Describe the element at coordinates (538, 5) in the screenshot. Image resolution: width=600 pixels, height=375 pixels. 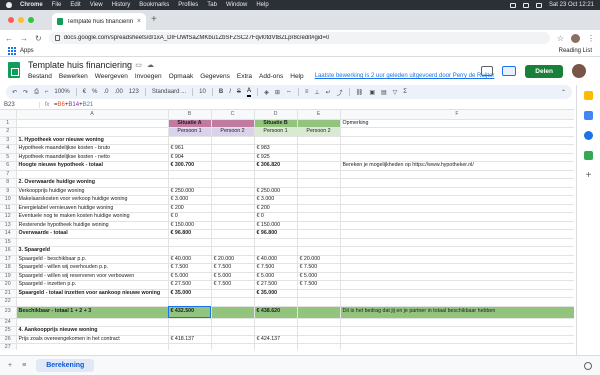
I see `control-center-icon` at that location.